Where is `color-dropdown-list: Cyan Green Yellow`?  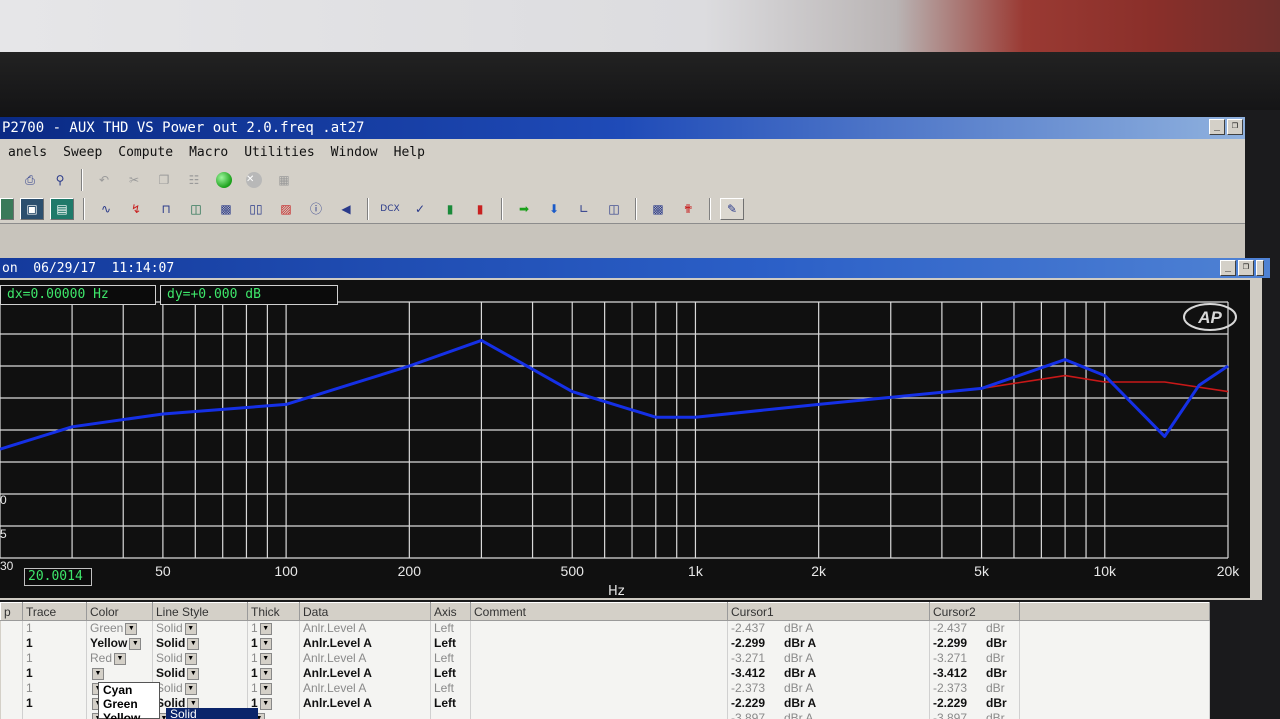
color-dropdown-list: Cyan Green Yellow is located at coordinates (129, 700).